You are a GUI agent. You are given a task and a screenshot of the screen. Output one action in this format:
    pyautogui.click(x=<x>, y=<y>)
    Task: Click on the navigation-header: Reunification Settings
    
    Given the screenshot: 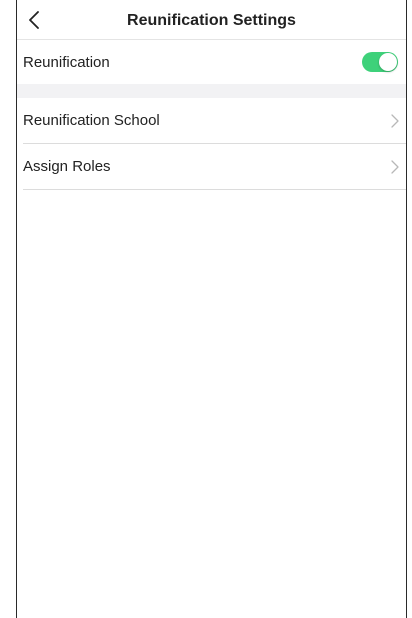 What is the action you would take?
    pyautogui.click(x=211, y=20)
    